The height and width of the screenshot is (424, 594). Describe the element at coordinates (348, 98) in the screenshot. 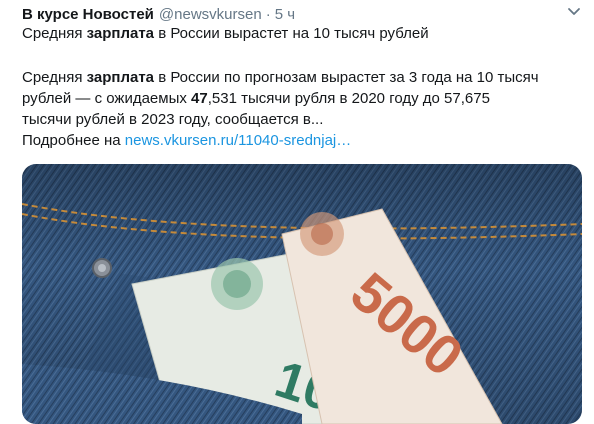

I see `body-text: ,531 тысячи рубля в 2020 году до 57,675` at that location.